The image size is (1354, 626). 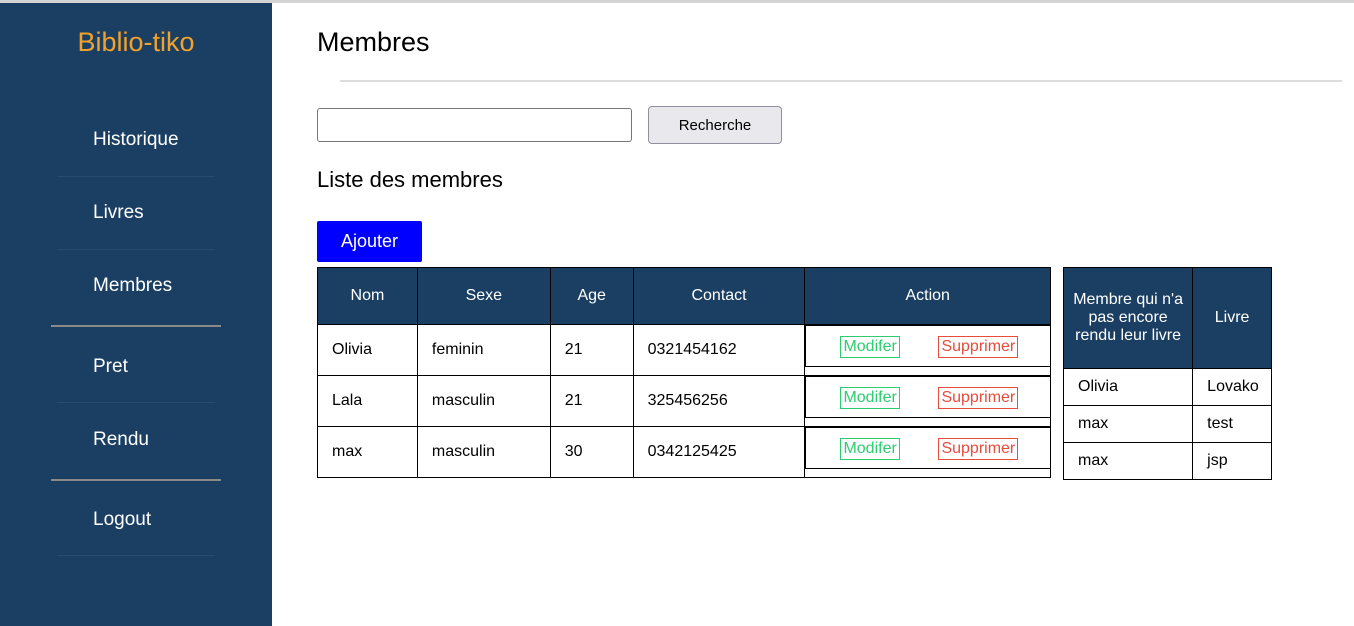 I want to click on cell-livre: jsp, so click(x=1232, y=461).